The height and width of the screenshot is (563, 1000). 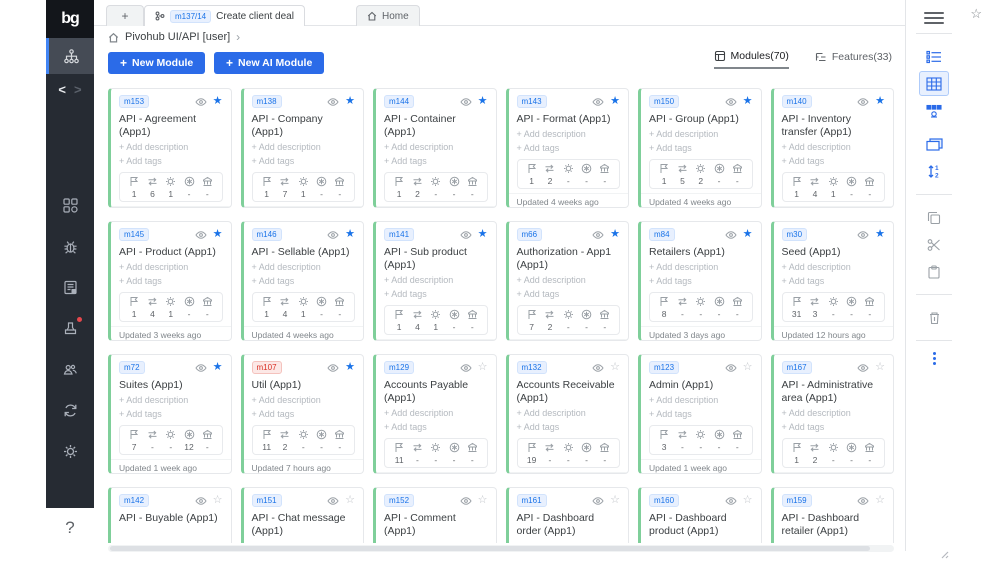 What do you see at coordinates (794, 234) in the screenshot?
I see `module-id-badge: m30` at bounding box center [794, 234].